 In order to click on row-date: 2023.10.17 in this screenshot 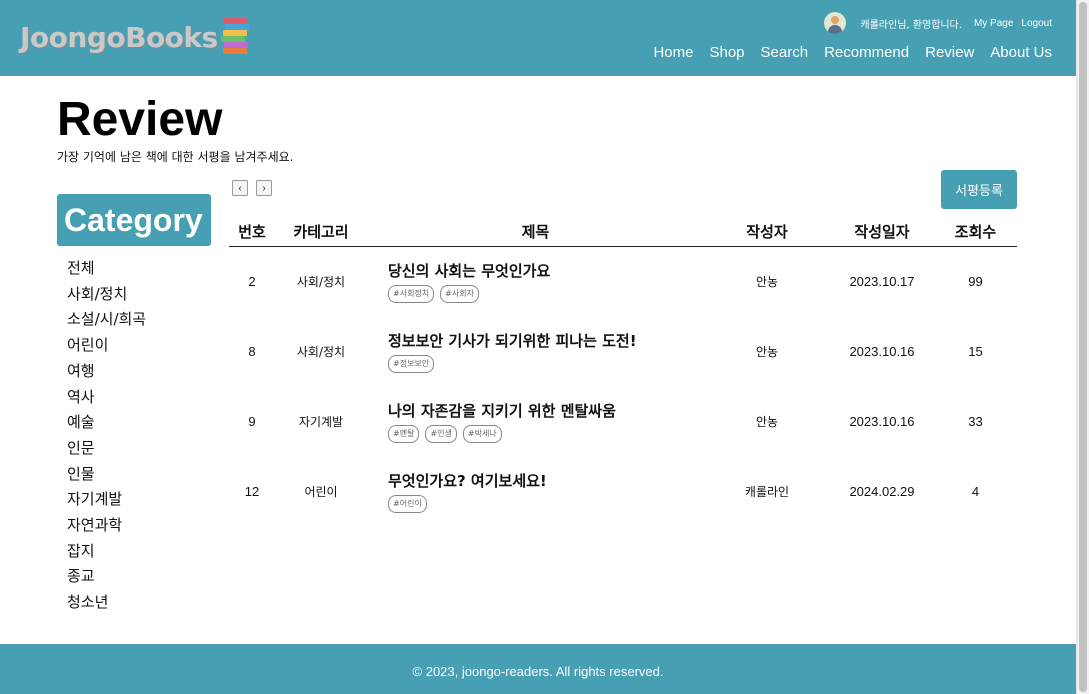, I will do `click(882, 281)`.